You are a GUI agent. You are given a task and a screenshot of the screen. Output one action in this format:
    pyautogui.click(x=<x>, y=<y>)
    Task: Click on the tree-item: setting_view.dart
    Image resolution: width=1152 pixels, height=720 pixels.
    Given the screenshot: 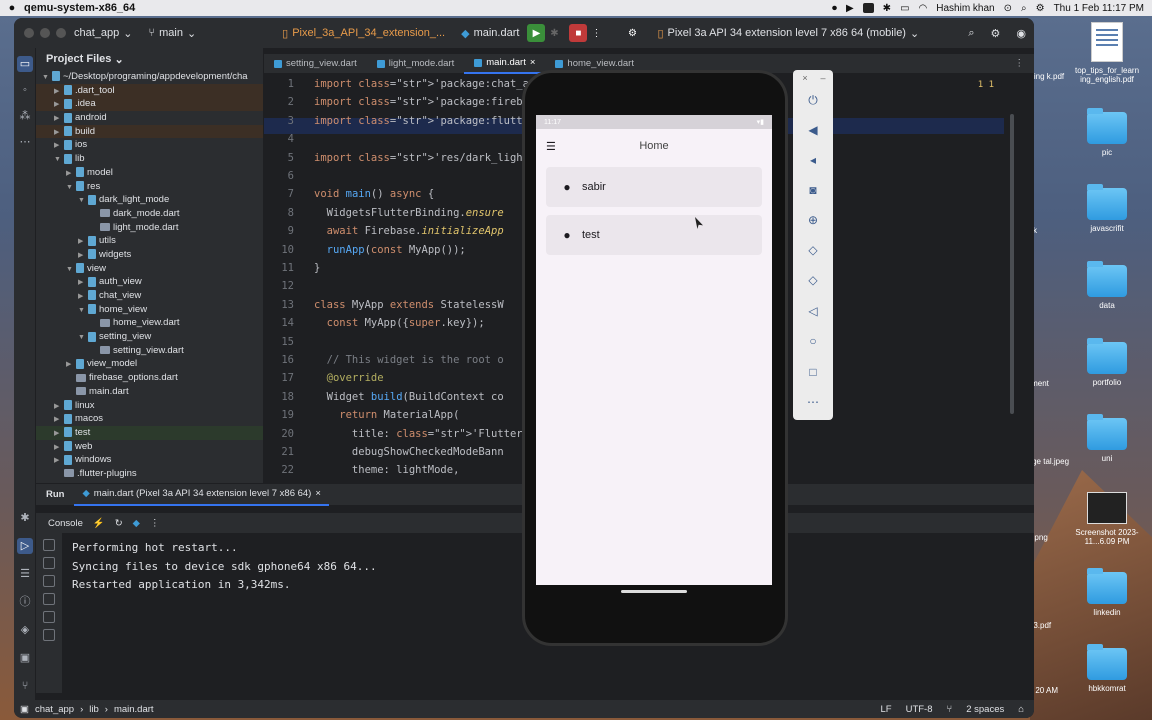 What is the action you would take?
    pyautogui.click(x=149, y=351)
    